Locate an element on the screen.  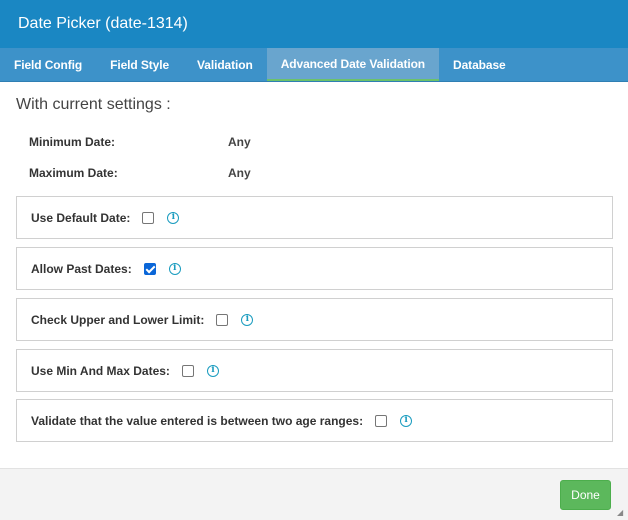
maximum-date-label: Maximum Date: is located at coordinates (73, 173).